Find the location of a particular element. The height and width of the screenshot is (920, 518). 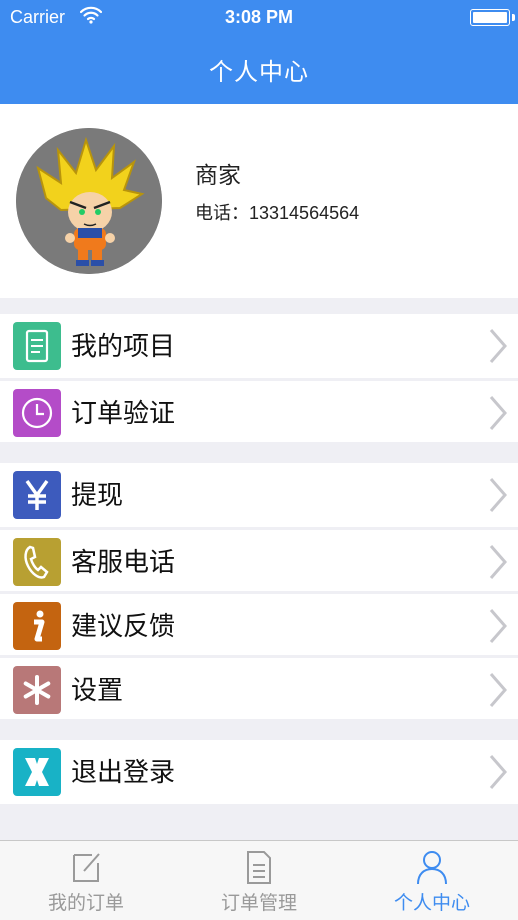

menu-item-label: 退出登录 is located at coordinates (123, 772).